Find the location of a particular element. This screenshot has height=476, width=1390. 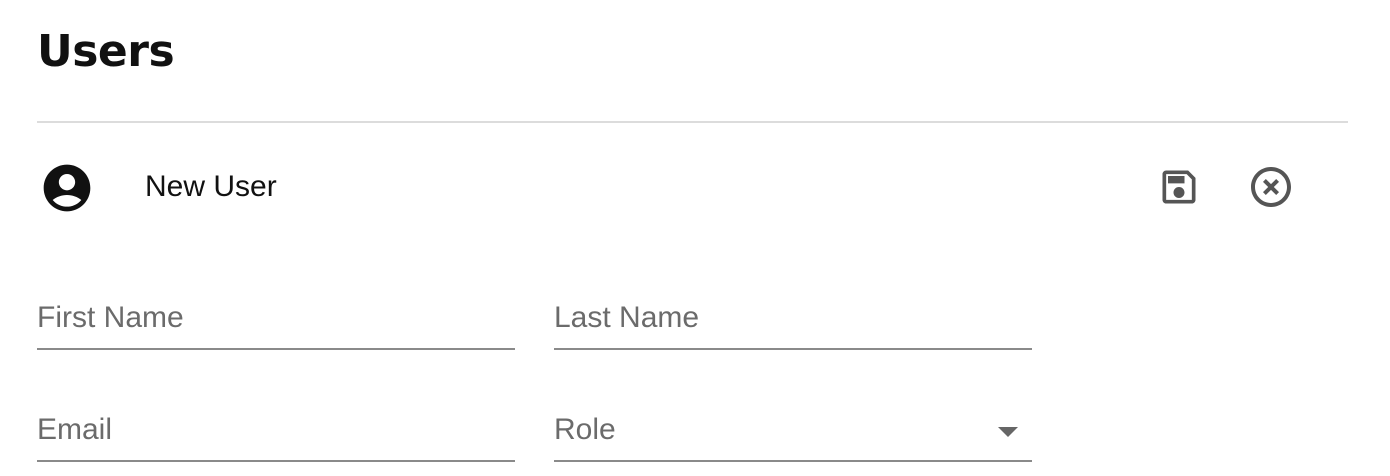

last-name-input is located at coordinates (793, 318).